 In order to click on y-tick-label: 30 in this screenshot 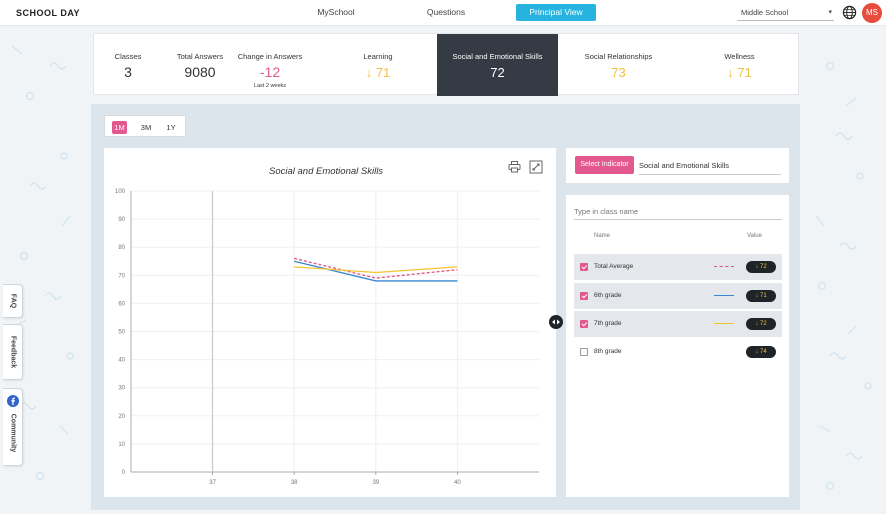, I will do `click(121, 389)`.